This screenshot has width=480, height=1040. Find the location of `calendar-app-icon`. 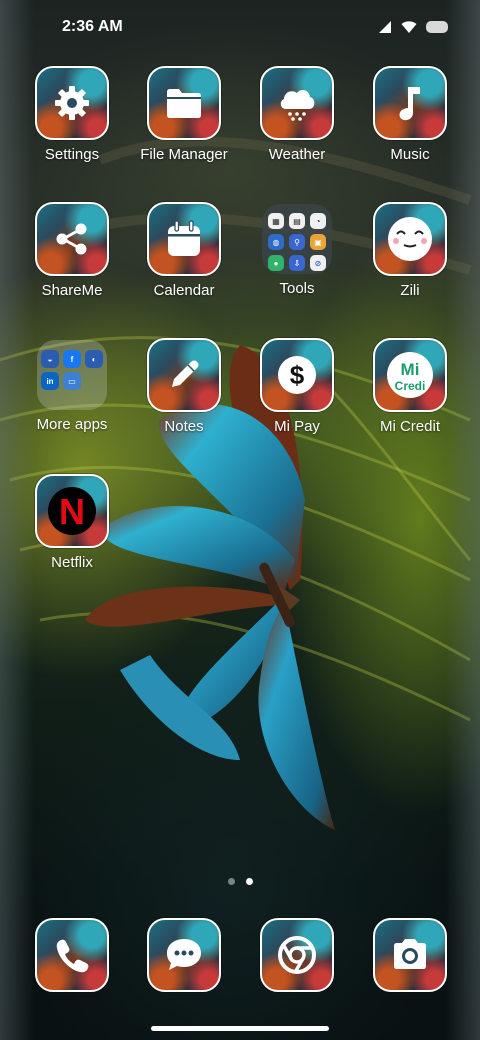

calendar-app-icon is located at coordinates (184, 239).